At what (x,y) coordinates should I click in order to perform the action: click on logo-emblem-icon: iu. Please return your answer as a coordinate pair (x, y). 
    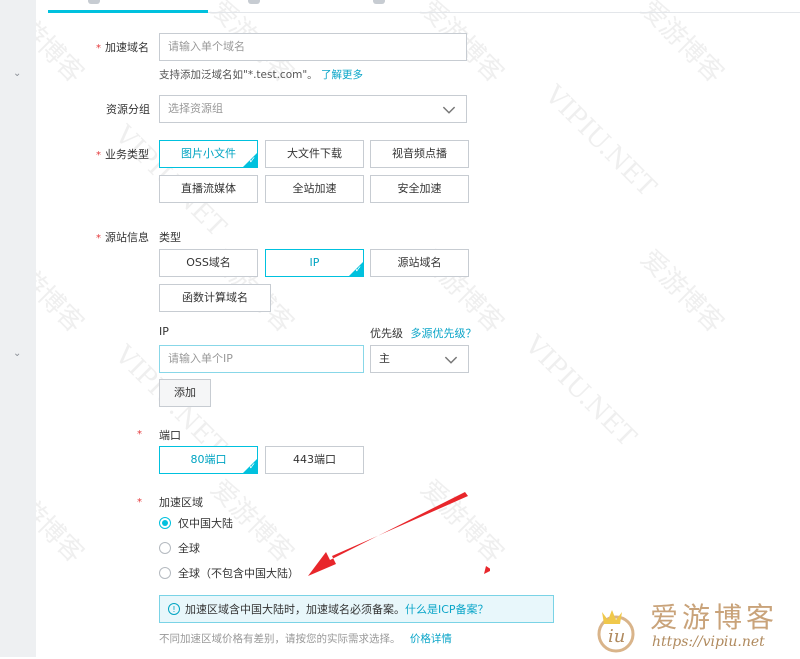
    Looking at the image, I should click on (616, 631).